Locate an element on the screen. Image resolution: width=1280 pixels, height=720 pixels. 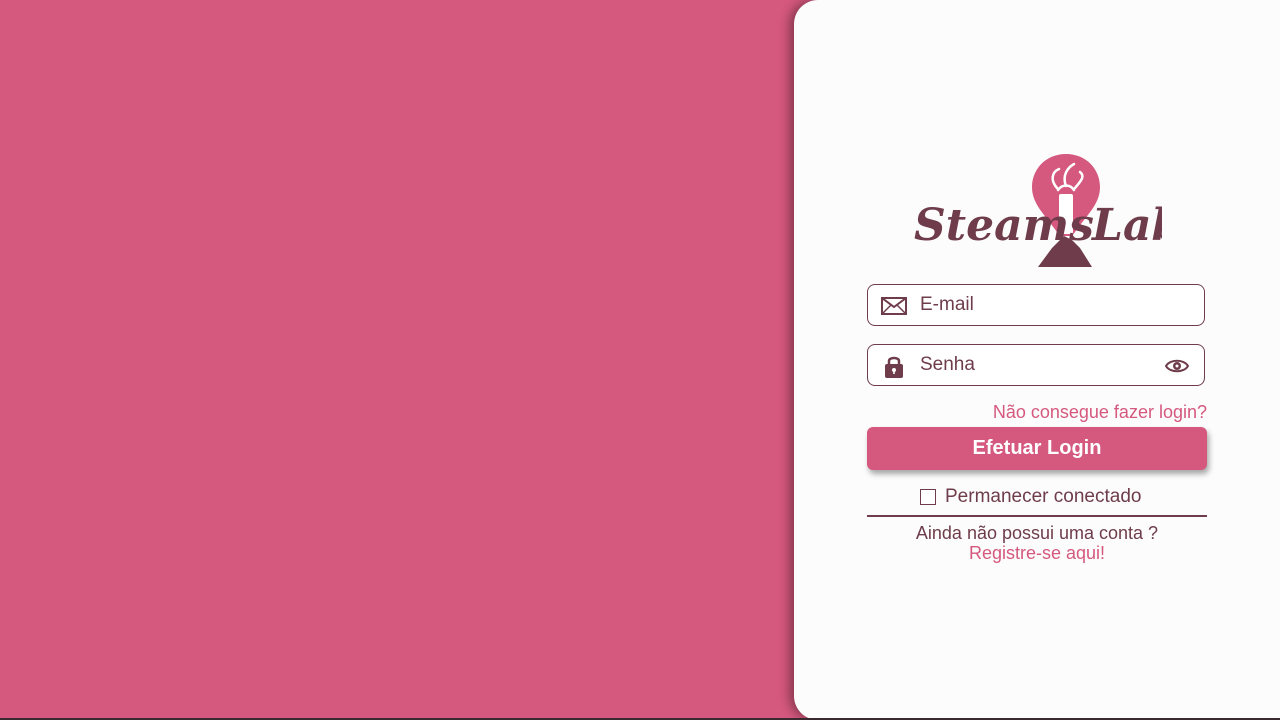
remember-me-checkbox is located at coordinates (928, 497).